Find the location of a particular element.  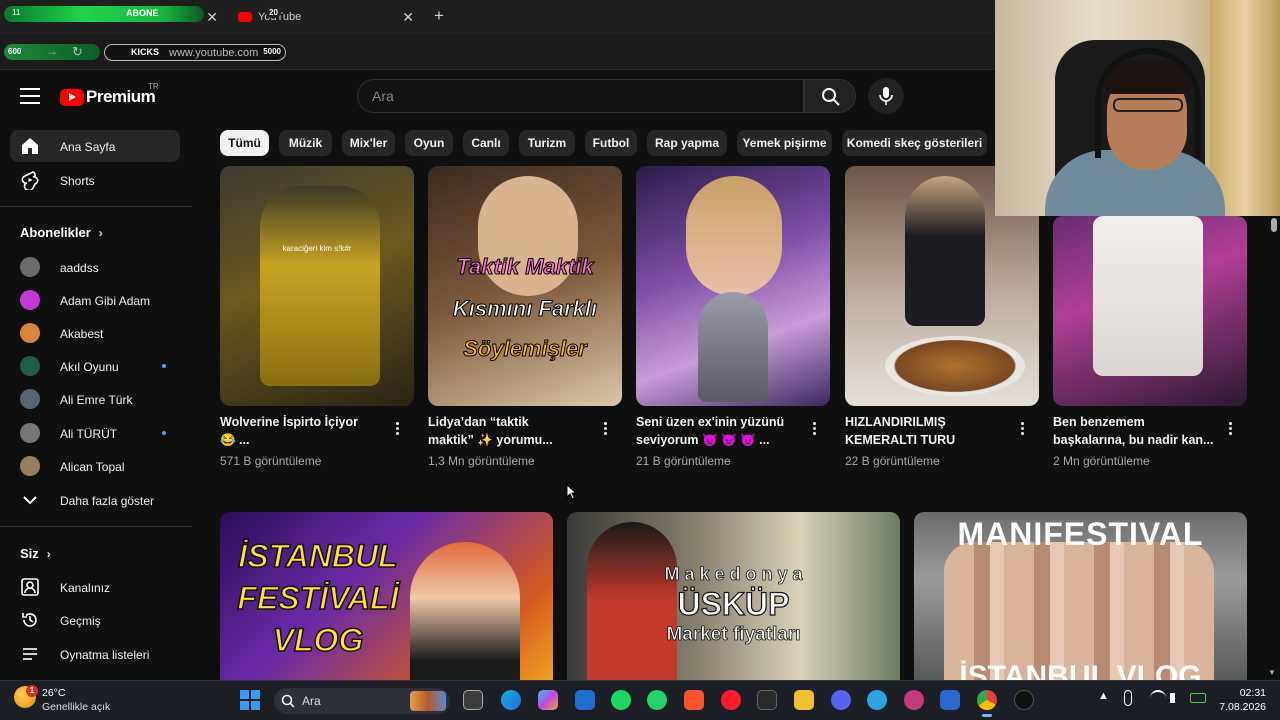

url-bar: KICKS www.youtube.com 5000 is located at coordinates (195, 52).